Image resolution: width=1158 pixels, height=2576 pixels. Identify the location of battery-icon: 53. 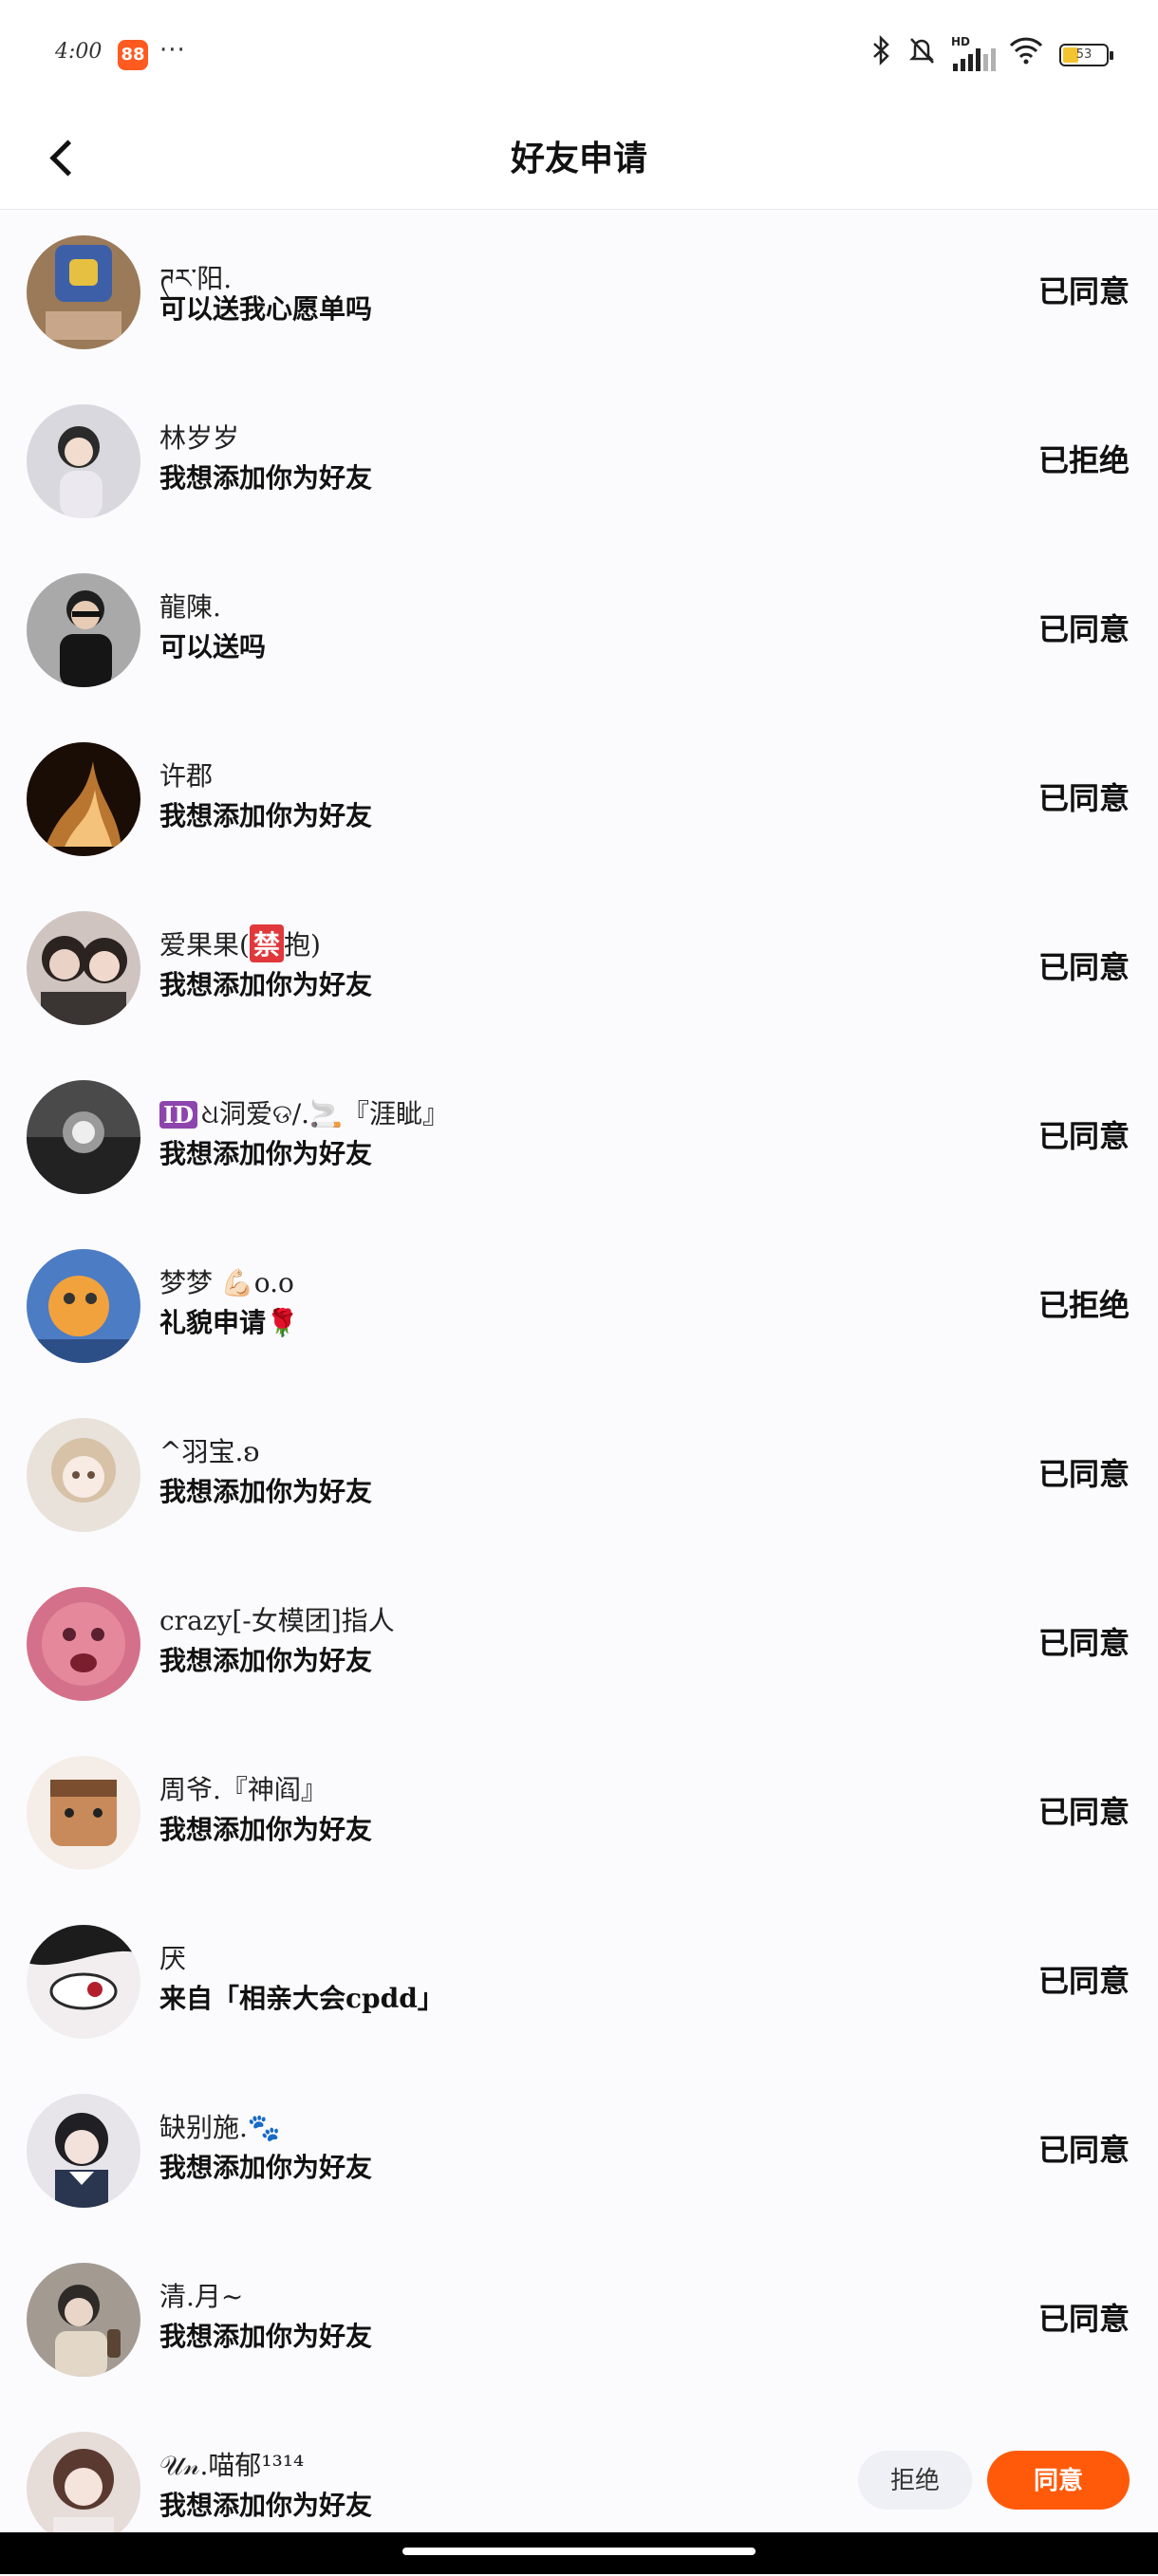
(1086, 55).